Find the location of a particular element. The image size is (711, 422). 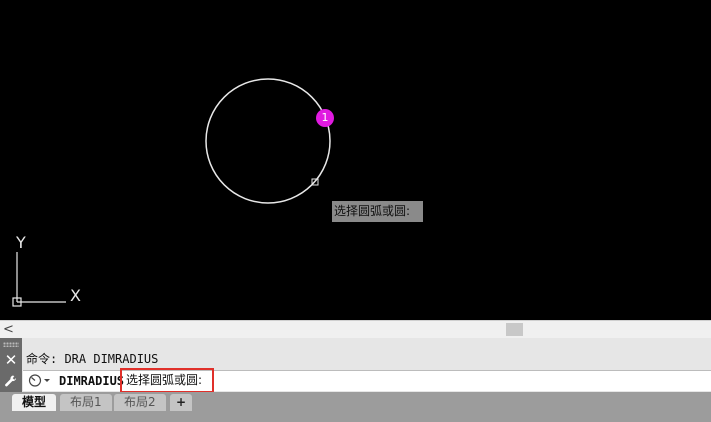

circle-entity is located at coordinates (268, 141).